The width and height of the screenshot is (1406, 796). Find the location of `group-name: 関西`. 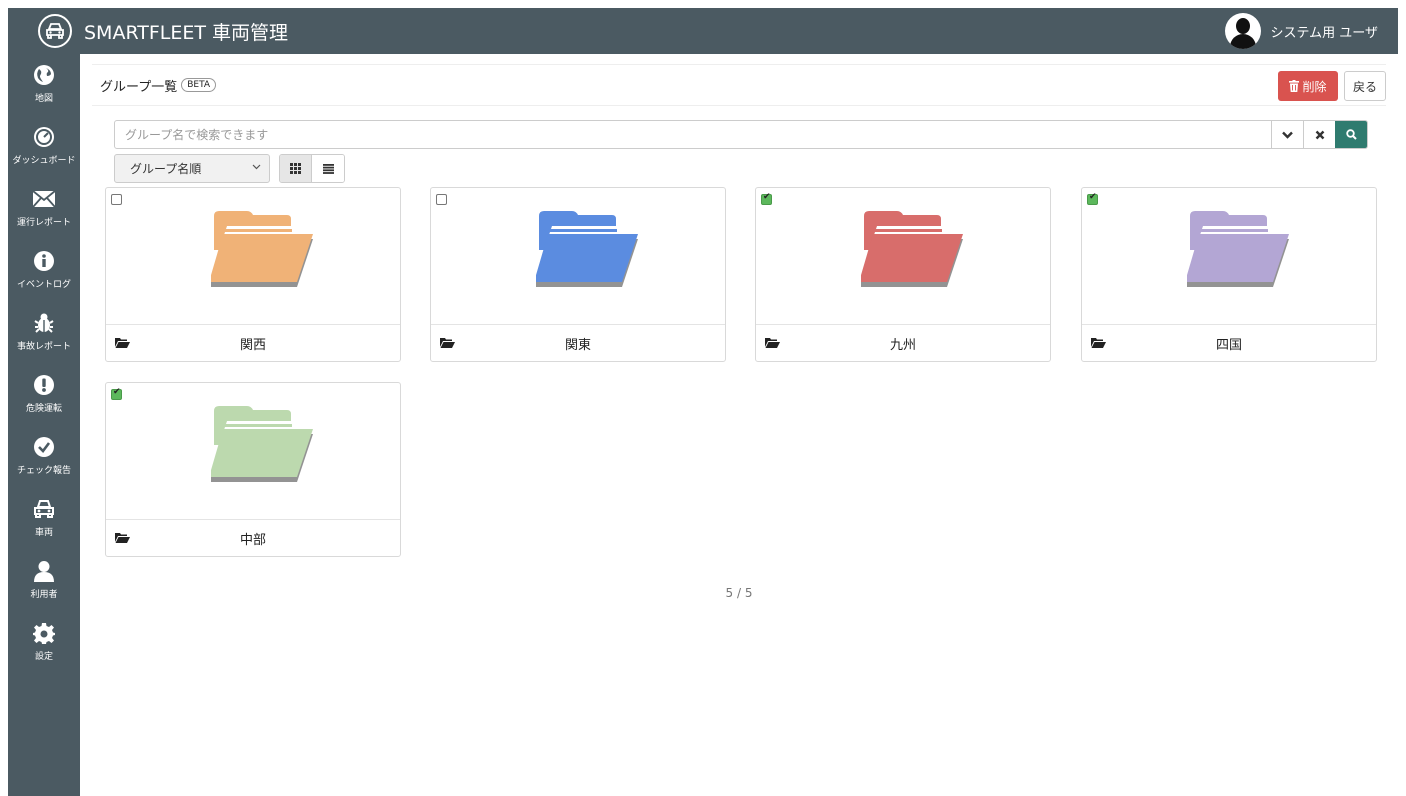

group-name: 関西 is located at coordinates (252, 345).